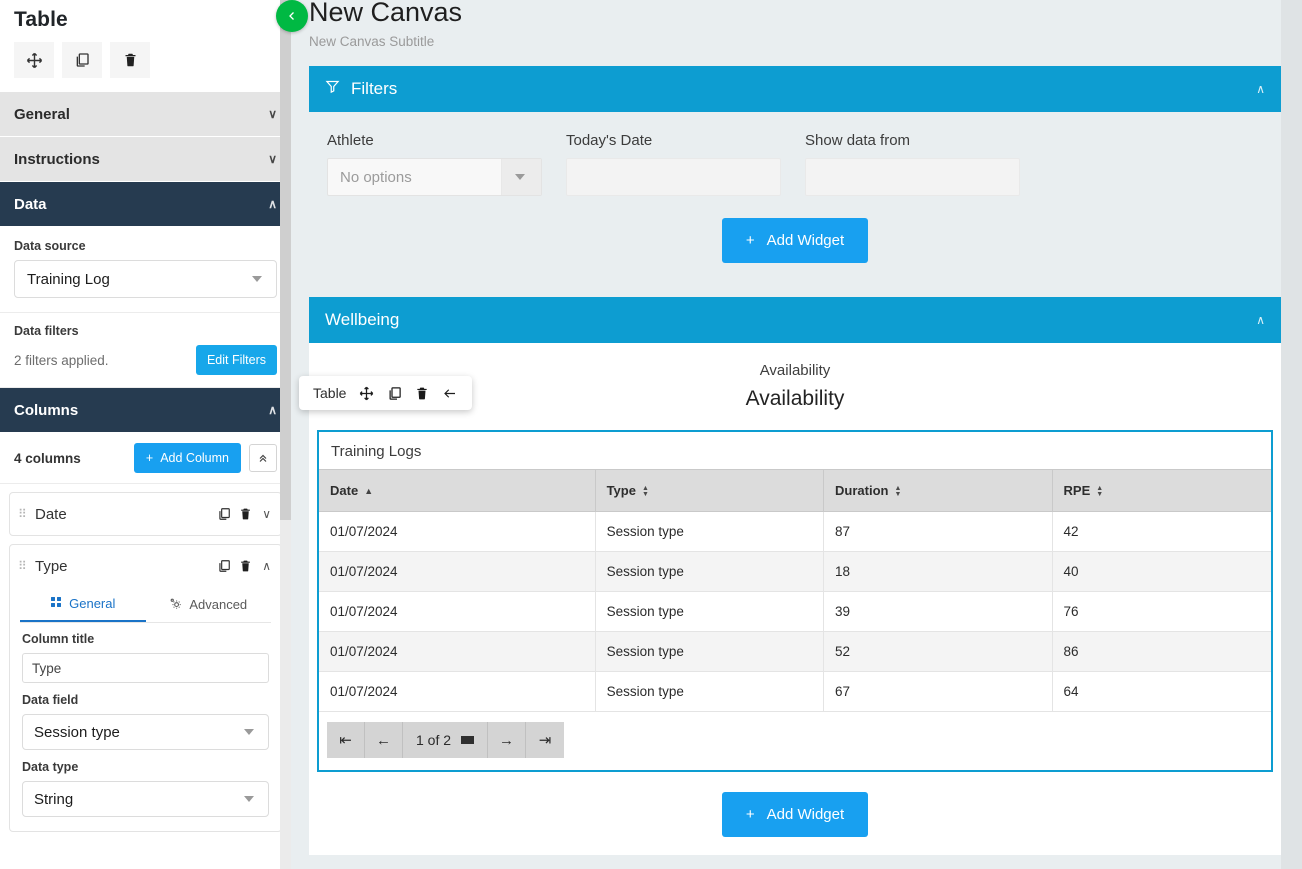 Image resolution: width=1302 pixels, height=869 pixels. What do you see at coordinates (545, 740) in the screenshot?
I see `pagination-last-button: ⇥` at bounding box center [545, 740].